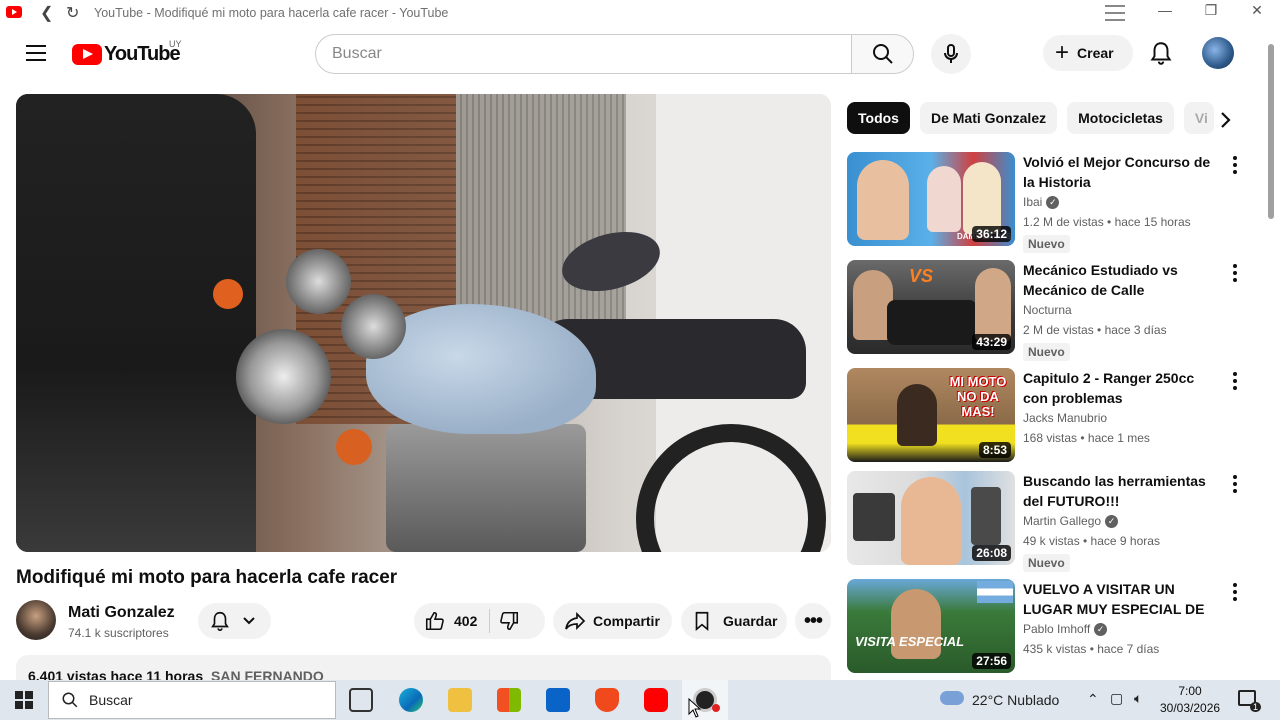 The image size is (1280, 720). Describe the element at coordinates (878, 118) in the screenshot. I see `chip-todos: Todos` at that location.